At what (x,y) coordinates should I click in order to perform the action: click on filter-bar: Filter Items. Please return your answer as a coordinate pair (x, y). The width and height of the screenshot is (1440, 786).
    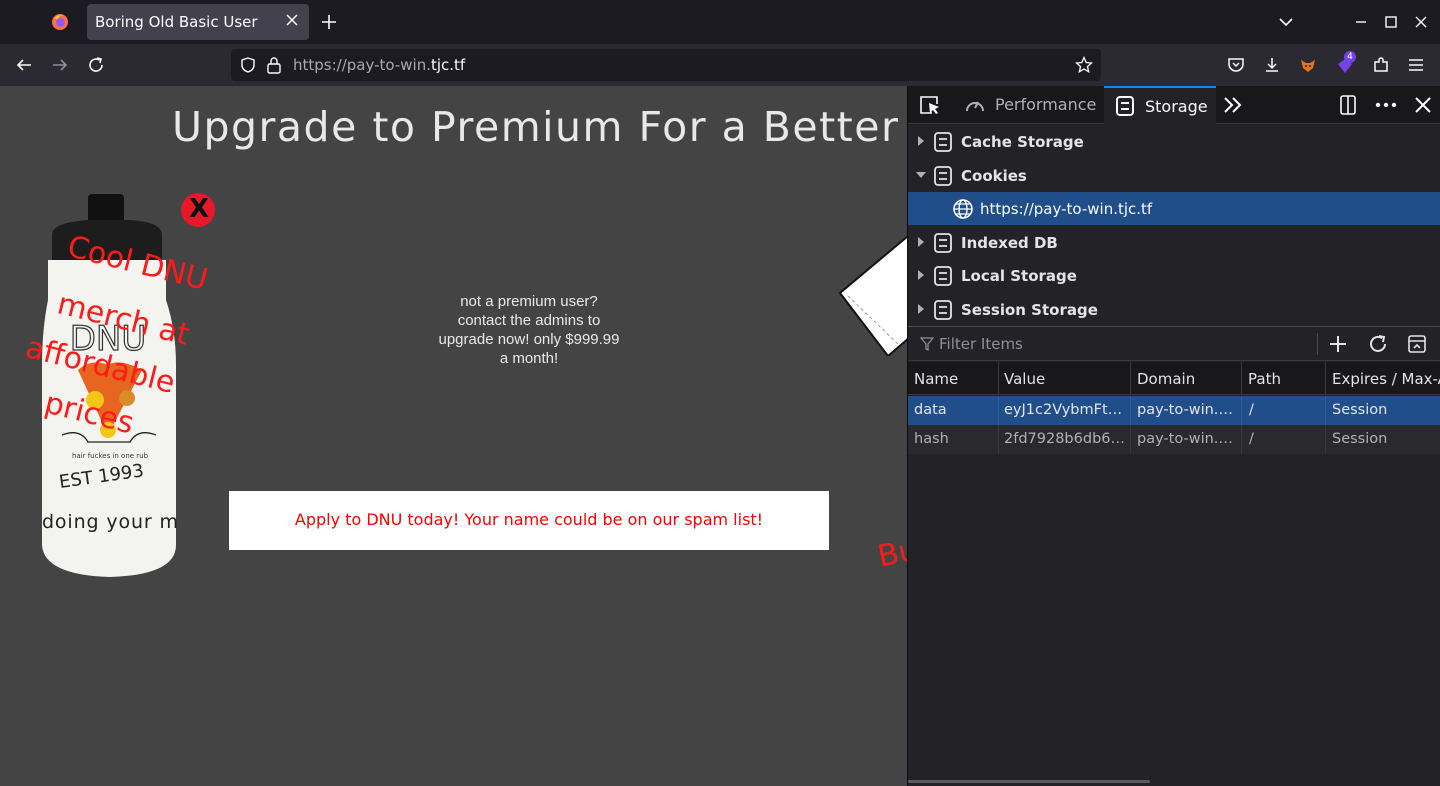
    Looking at the image, I should click on (1174, 343).